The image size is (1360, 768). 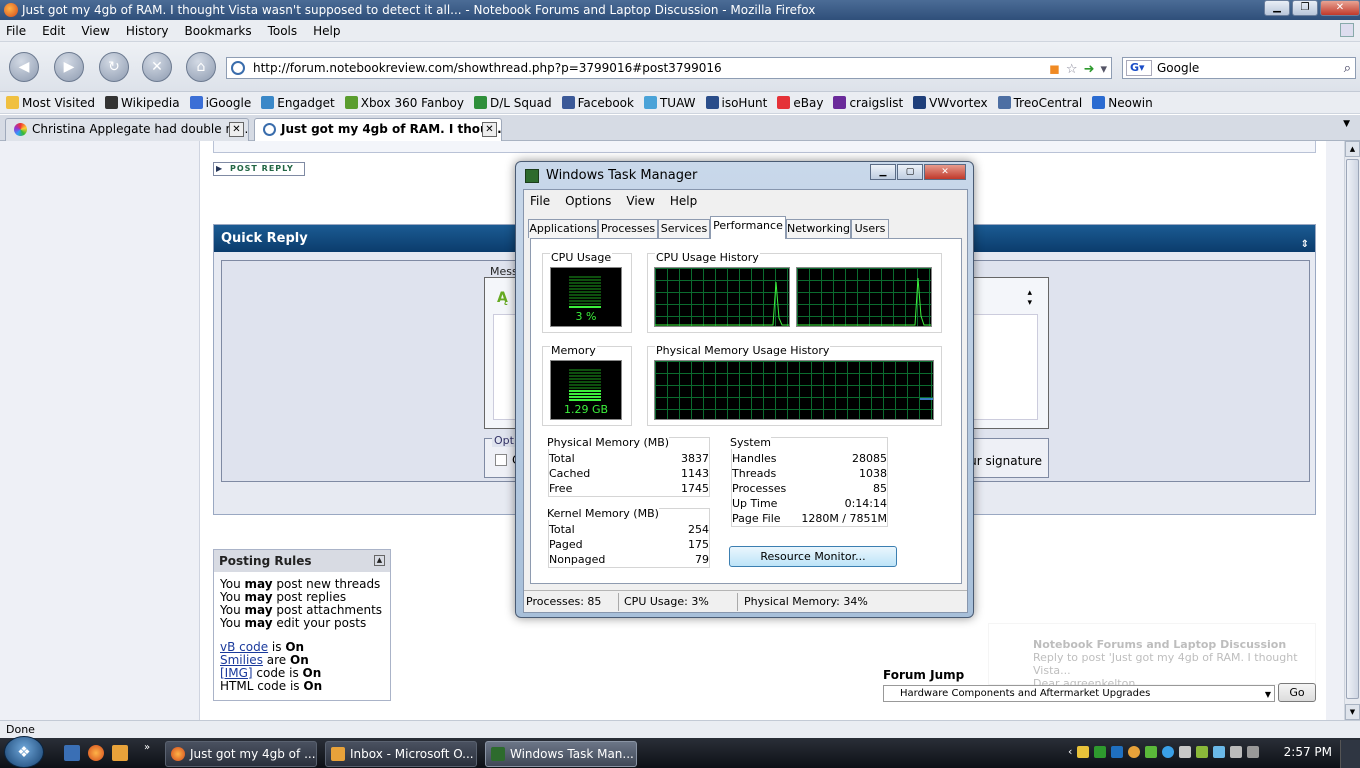 What do you see at coordinates (114, 67) in the screenshot?
I see `reload-button: ↻` at bounding box center [114, 67].